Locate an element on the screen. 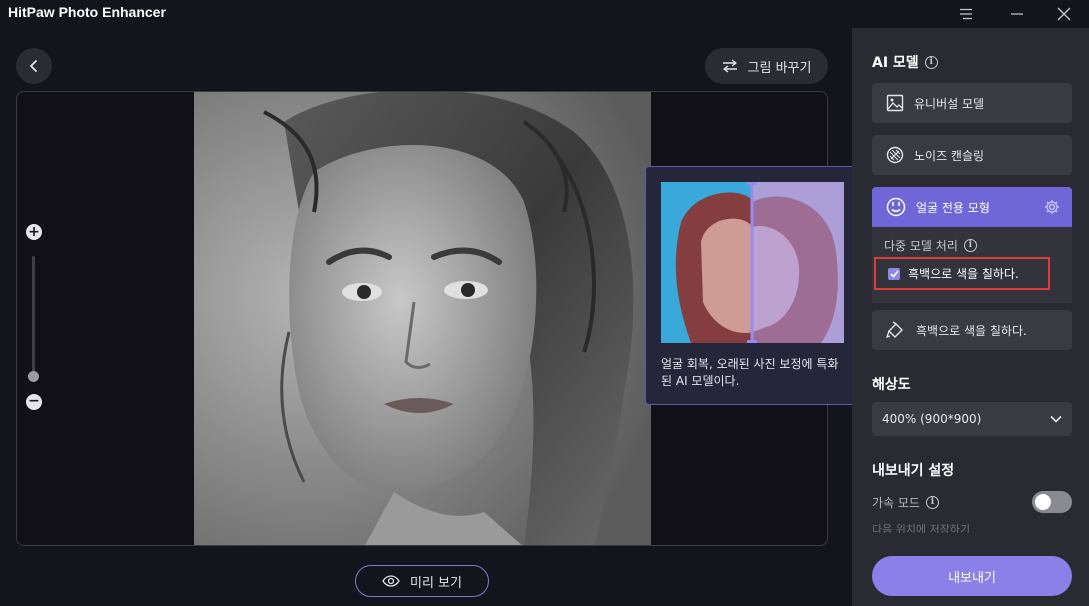 This screenshot has height=606, width=1089. export-settings-title: 내보내기 설정 is located at coordinates (913, 470).